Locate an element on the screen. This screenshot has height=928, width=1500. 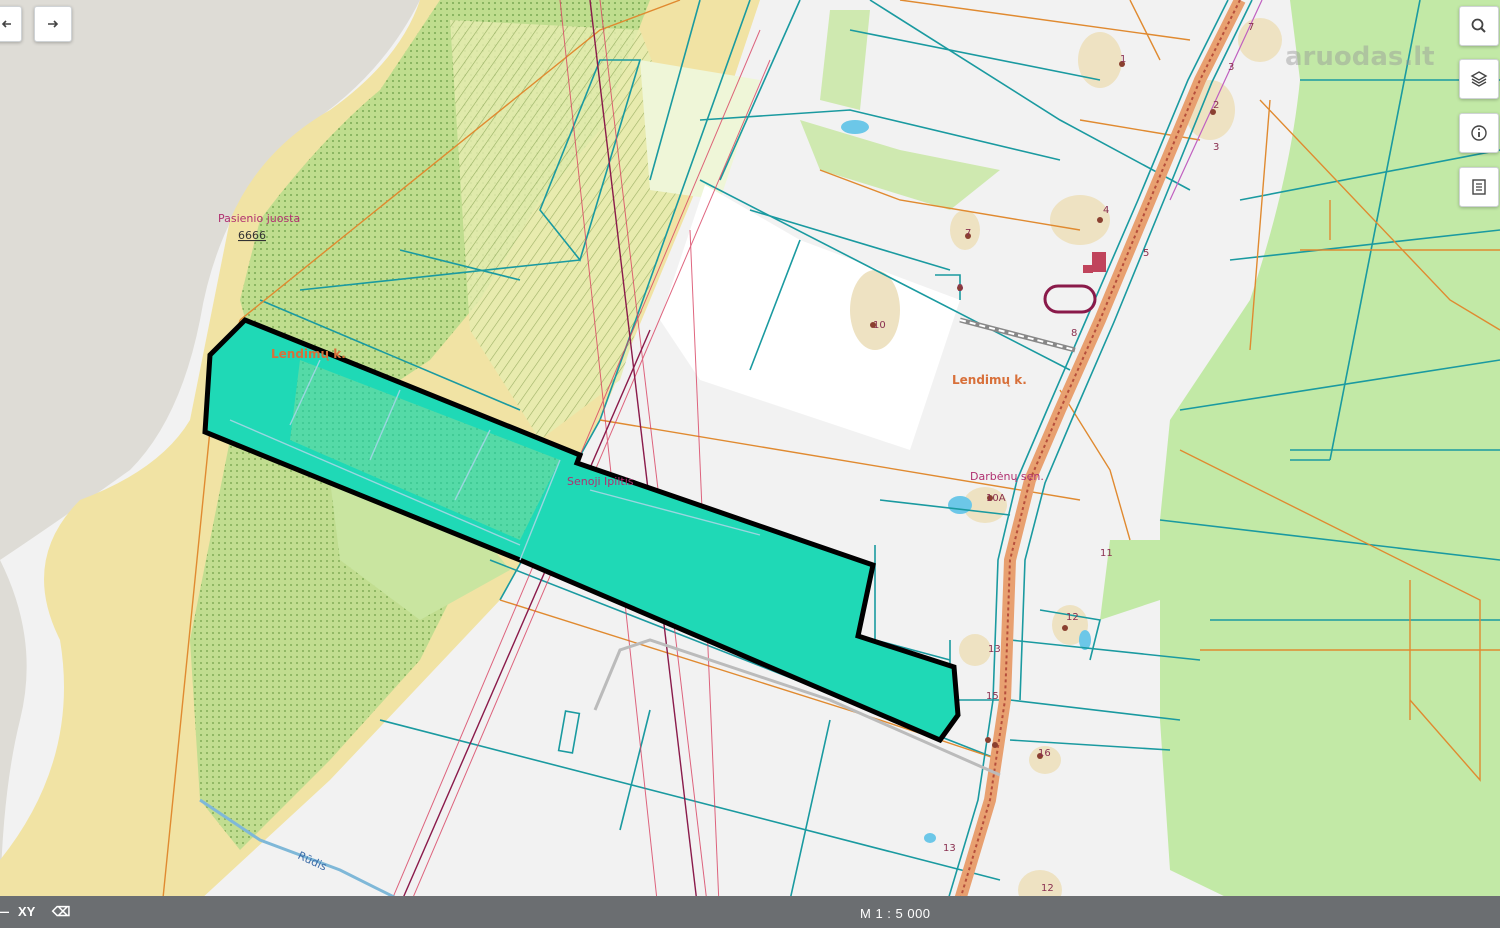
aruodas-watermark: aruodas.lt is located at coordinates (1360, 57).